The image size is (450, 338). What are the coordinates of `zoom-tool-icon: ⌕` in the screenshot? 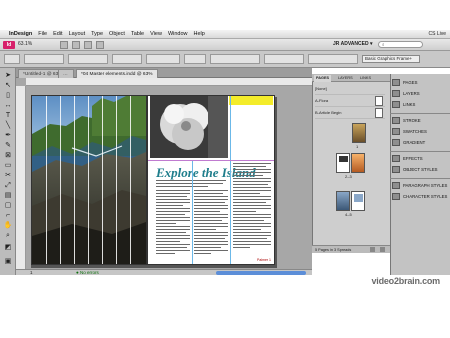 It's located at (8, 236).